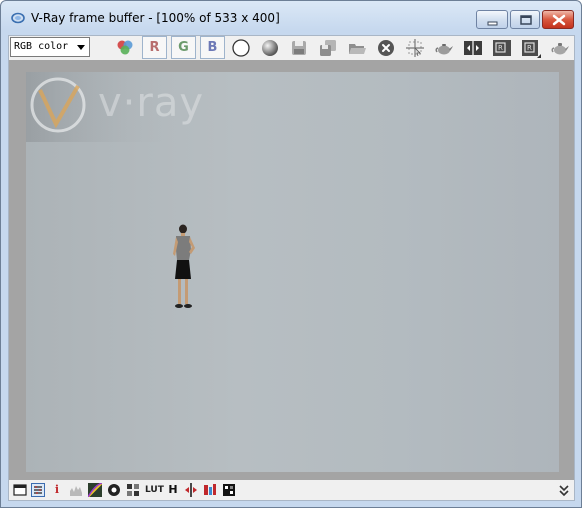 The height and width of the screenshot is (508, 582). What do you see at coordinates (154, 490) in the screenshot?
I see `lut-button: LUT` at bounding box center [154, 490].